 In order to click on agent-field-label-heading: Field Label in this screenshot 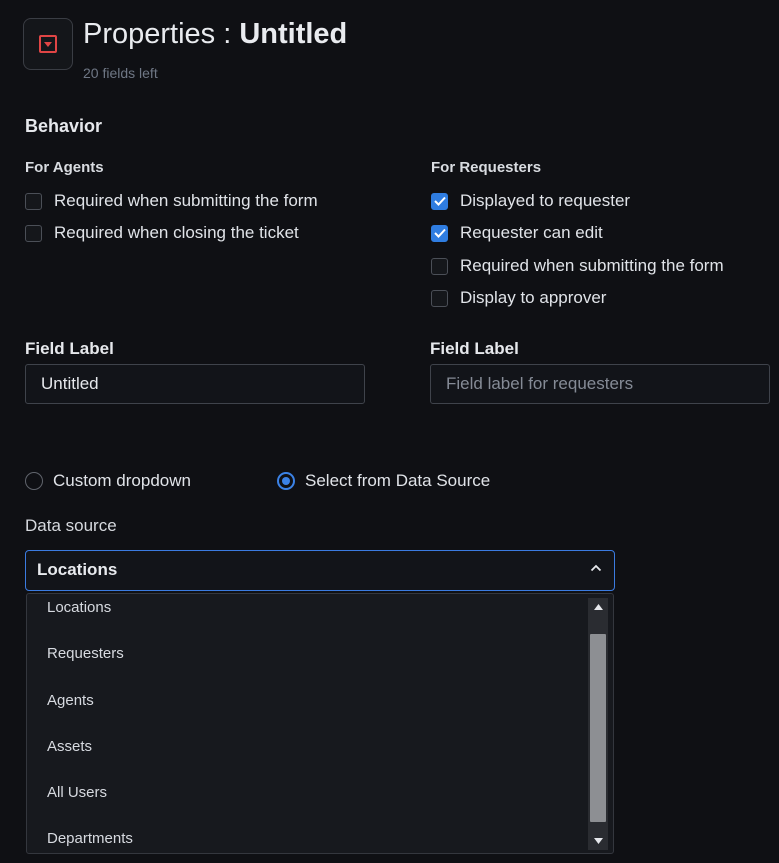, I will do `click(69, 348)`.